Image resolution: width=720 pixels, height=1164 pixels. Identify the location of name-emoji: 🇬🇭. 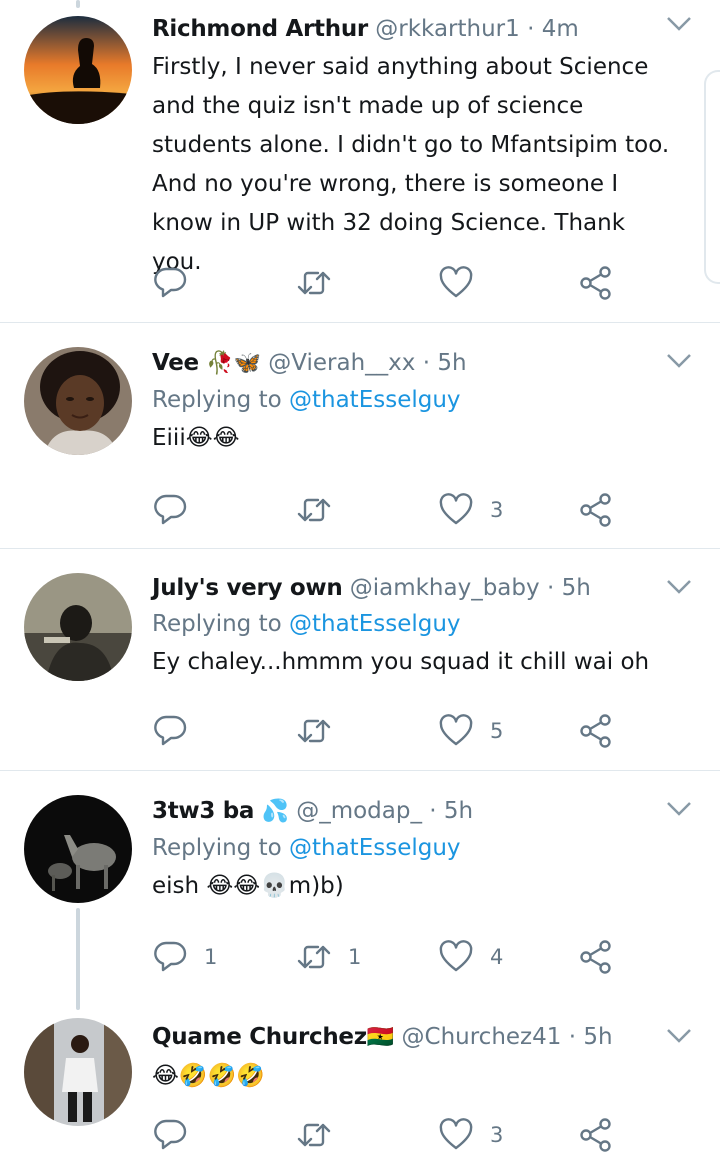
(380, 1037).